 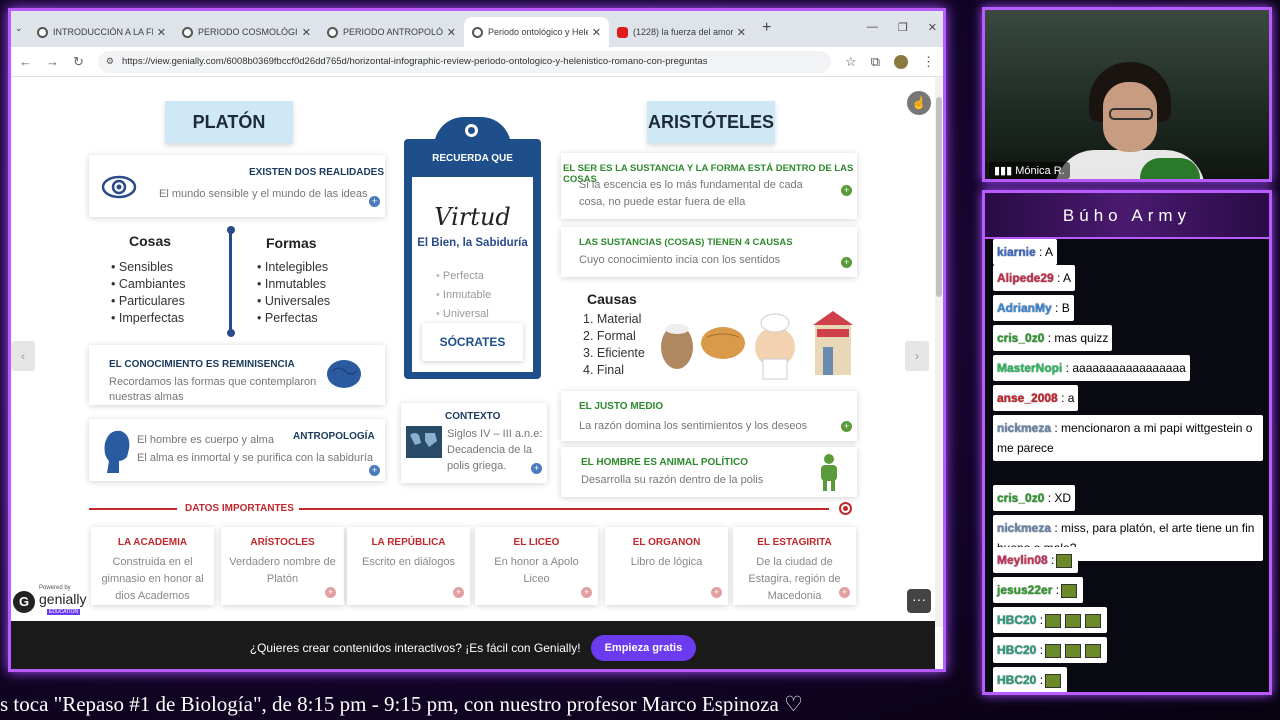 I want to click on chat-username: MasterNopi, so click(x=1029, y=368).